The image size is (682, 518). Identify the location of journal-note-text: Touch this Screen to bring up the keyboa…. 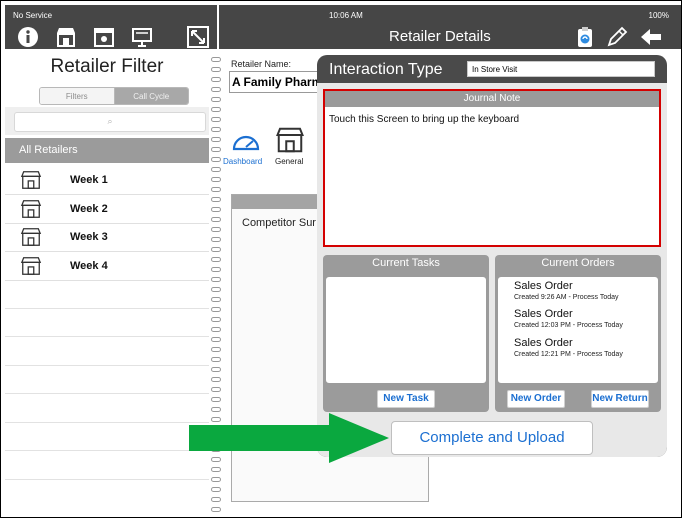
(424, 119).